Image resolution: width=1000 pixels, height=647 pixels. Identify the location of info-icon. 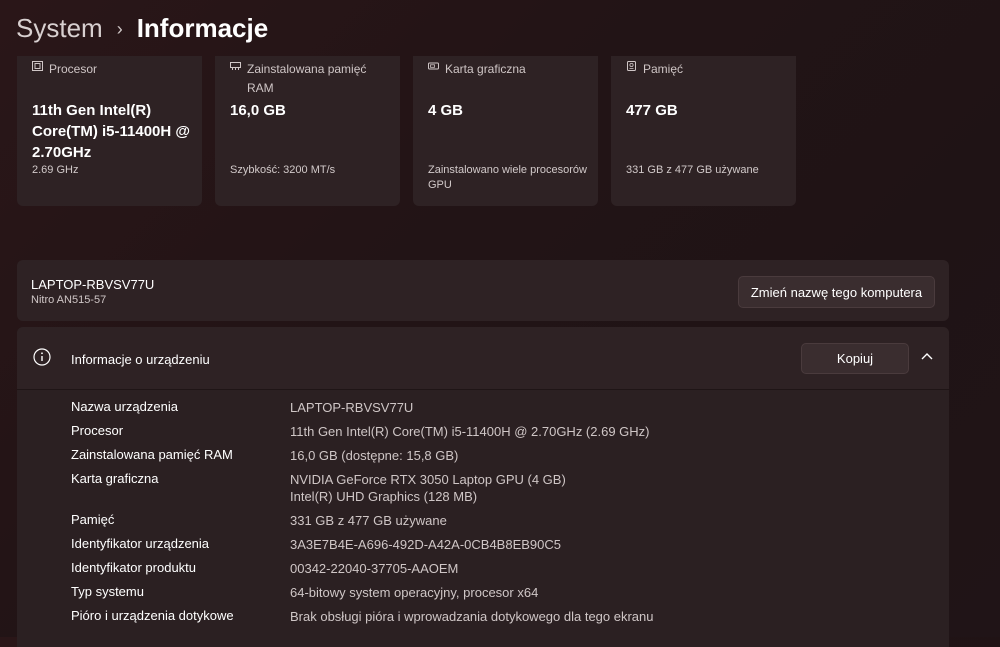
(42, 357).